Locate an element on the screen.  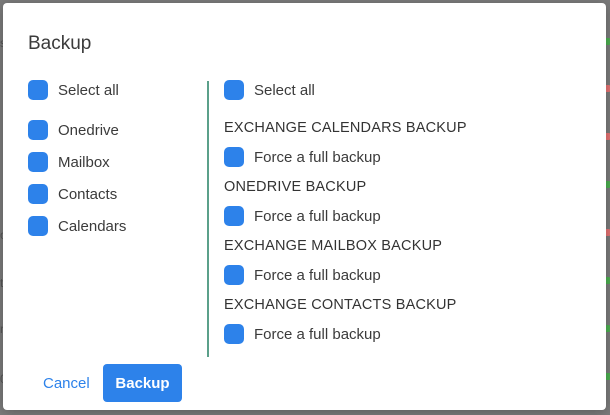
left-select-all-row: Select all is located at coordinates (73, 90).